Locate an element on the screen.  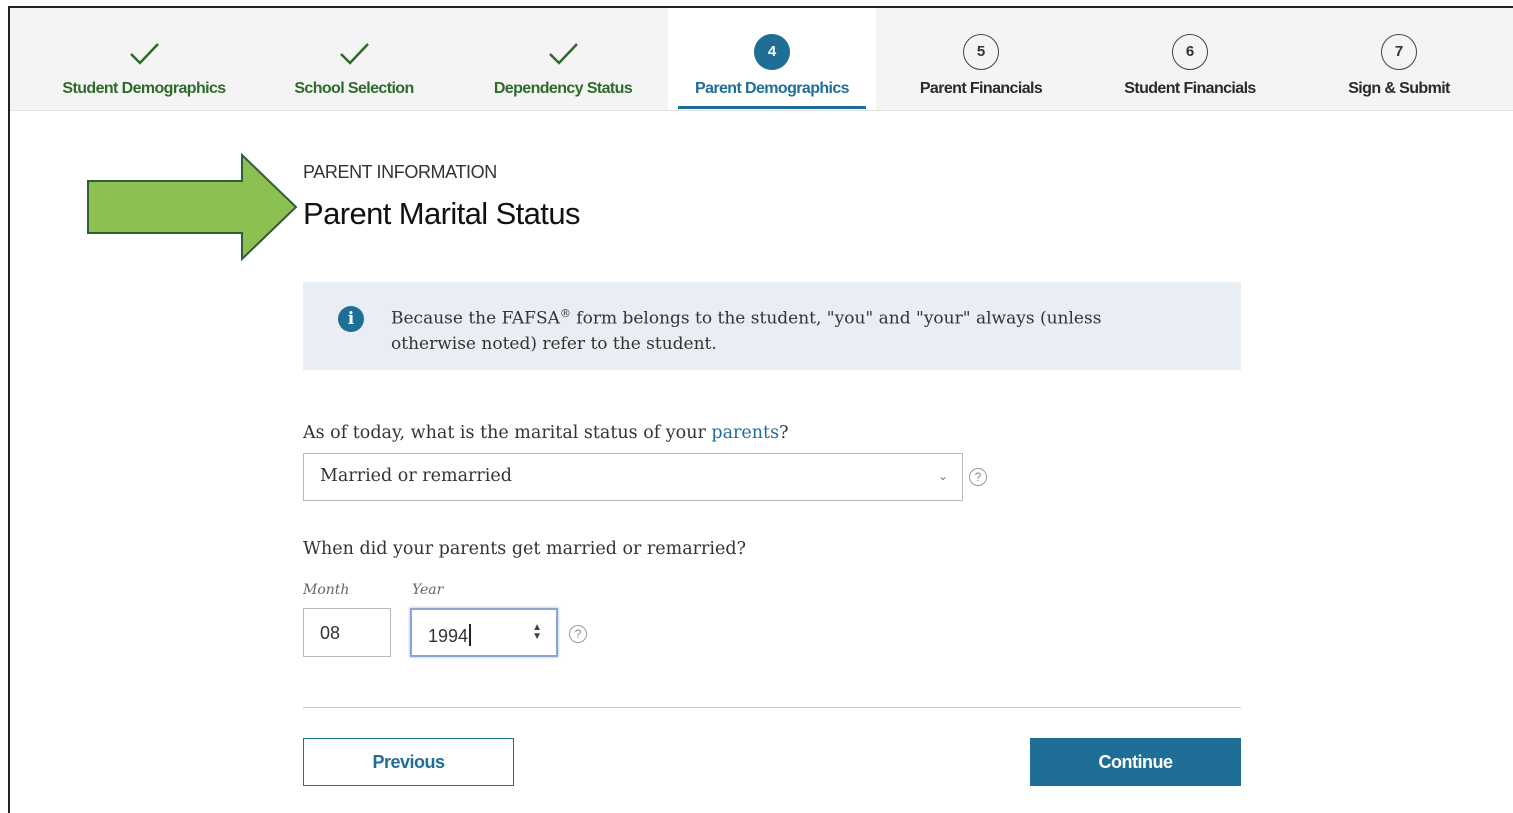
month-value: 08 is located at coordinates (330, 633).